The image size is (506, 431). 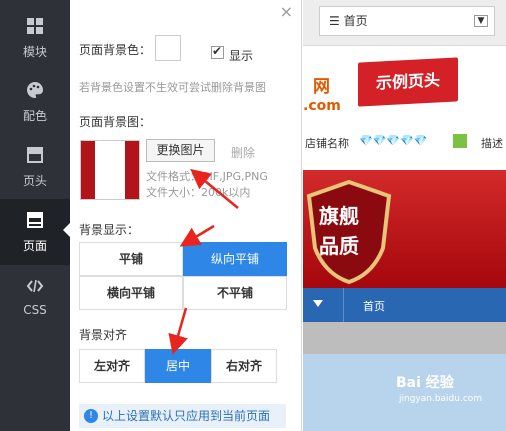 I want to click on nav-home-link: 首页, so click(x=374, y=306).